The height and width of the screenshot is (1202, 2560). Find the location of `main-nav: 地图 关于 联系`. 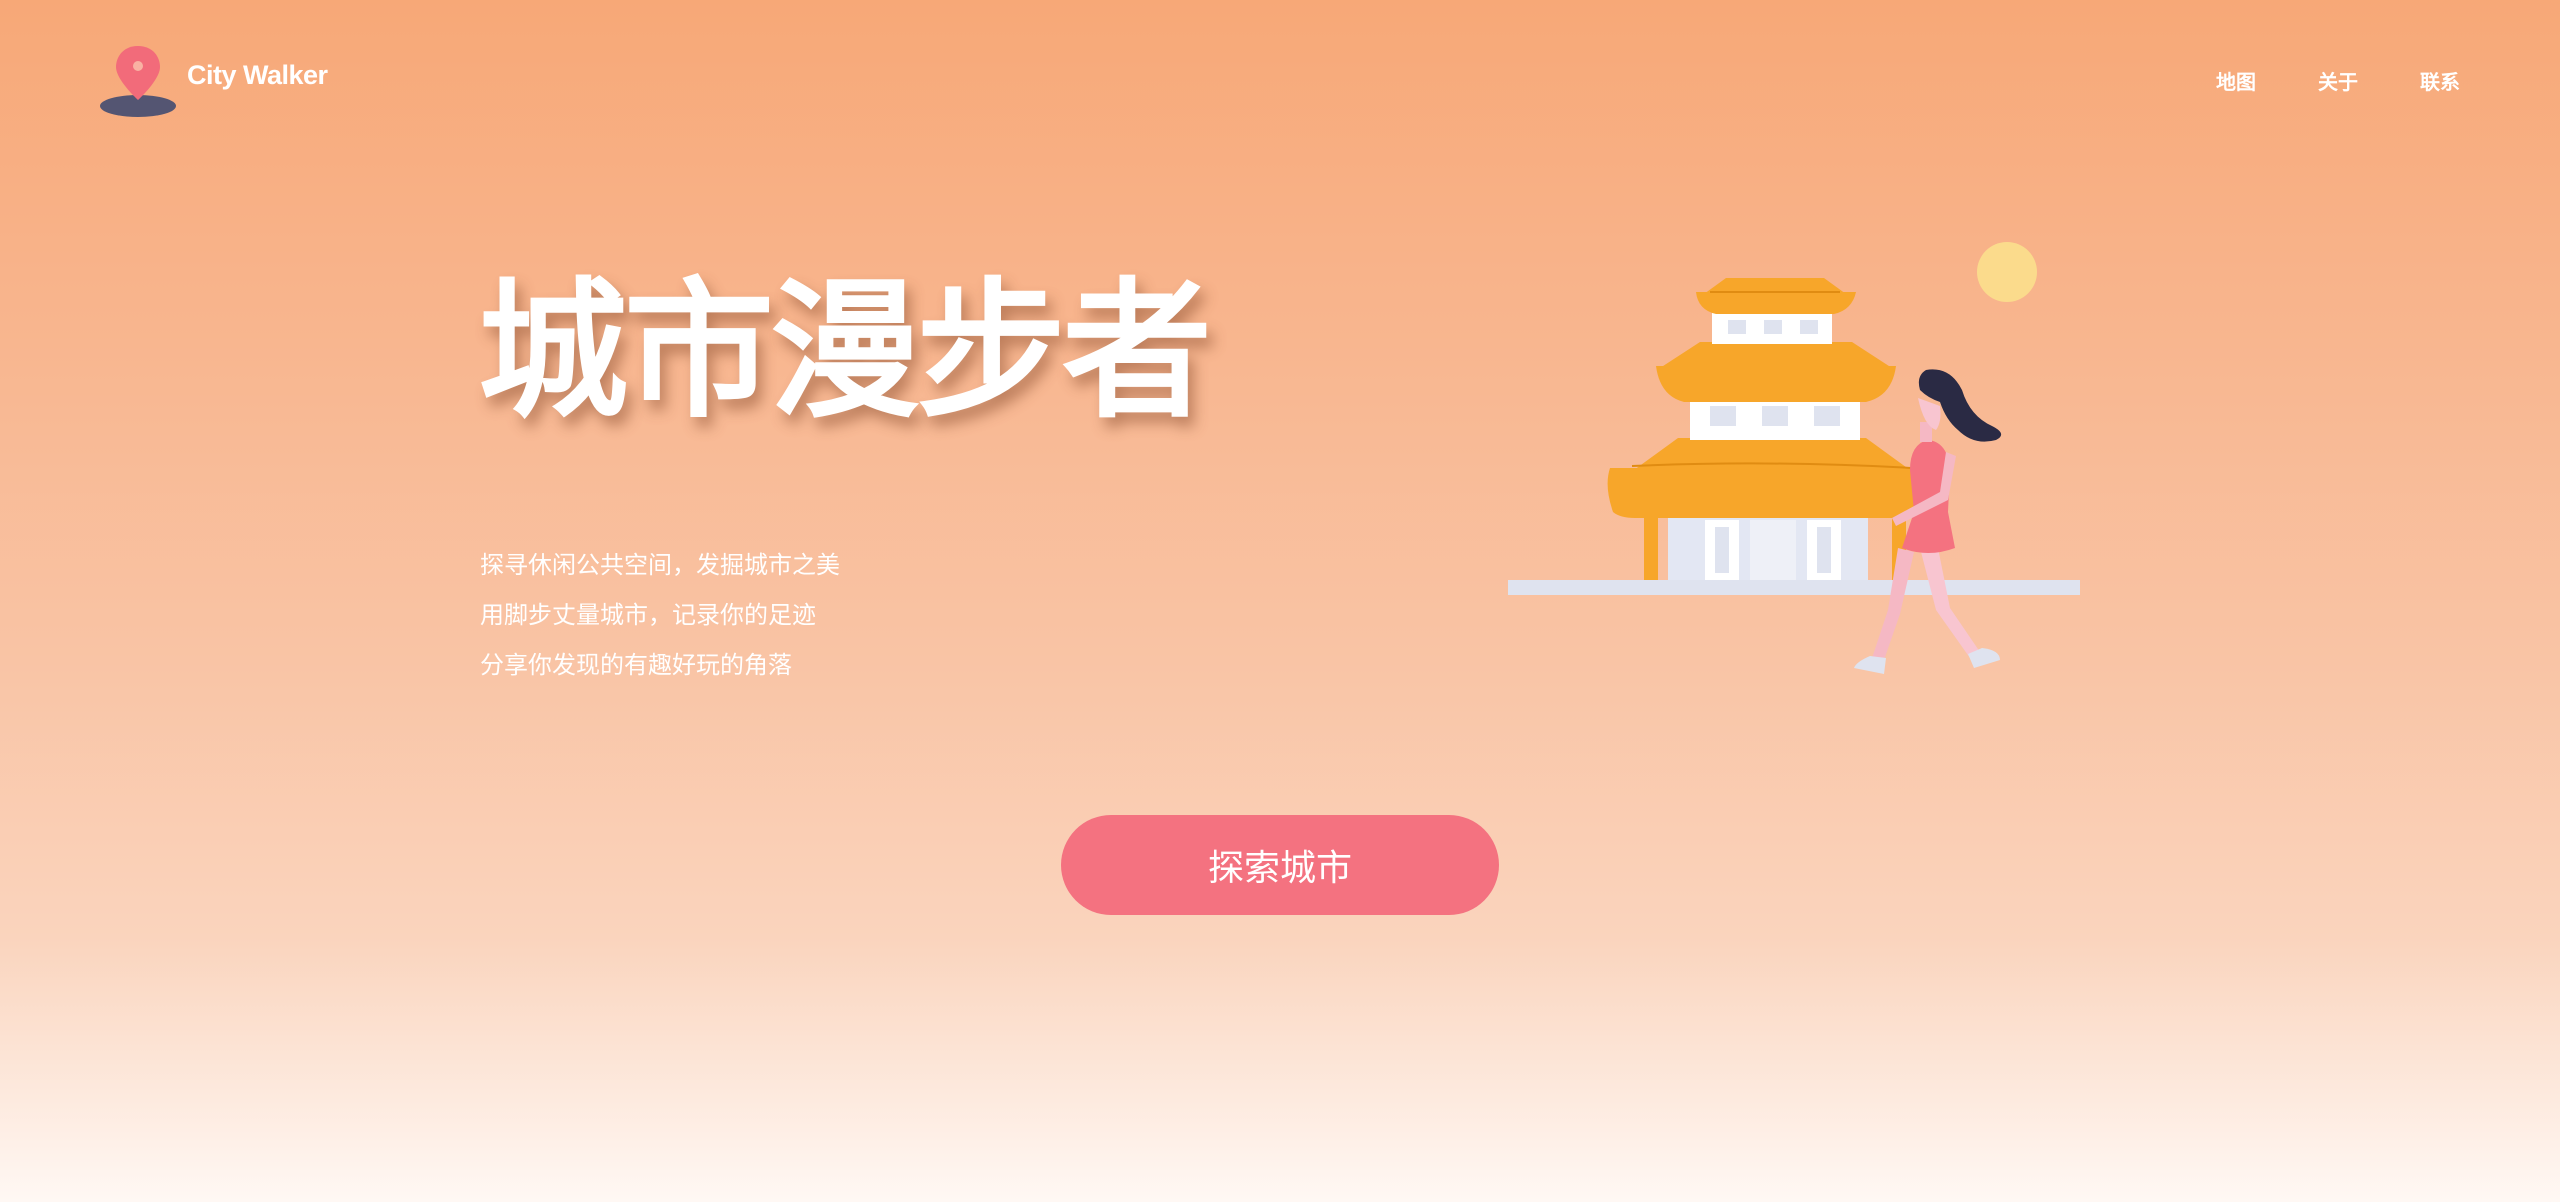

main-nav: 地图 关于 联系 is located at coordinates (2338, 80).